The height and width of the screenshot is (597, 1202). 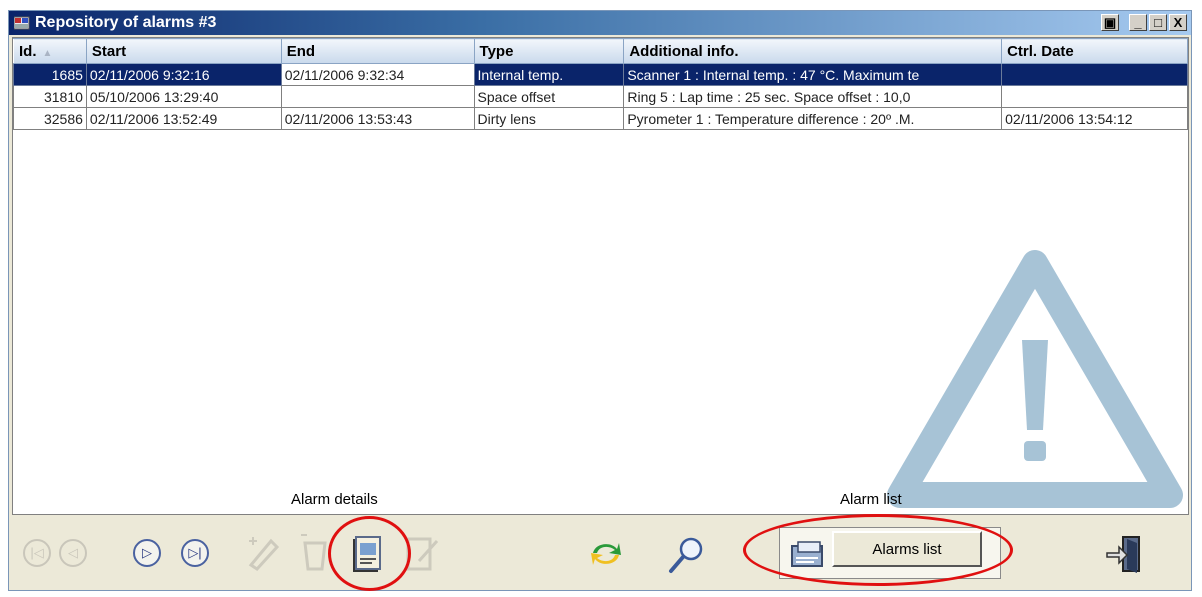 I want to click on alarm-details-caption: Alarm details, so click(x=334, y=499).